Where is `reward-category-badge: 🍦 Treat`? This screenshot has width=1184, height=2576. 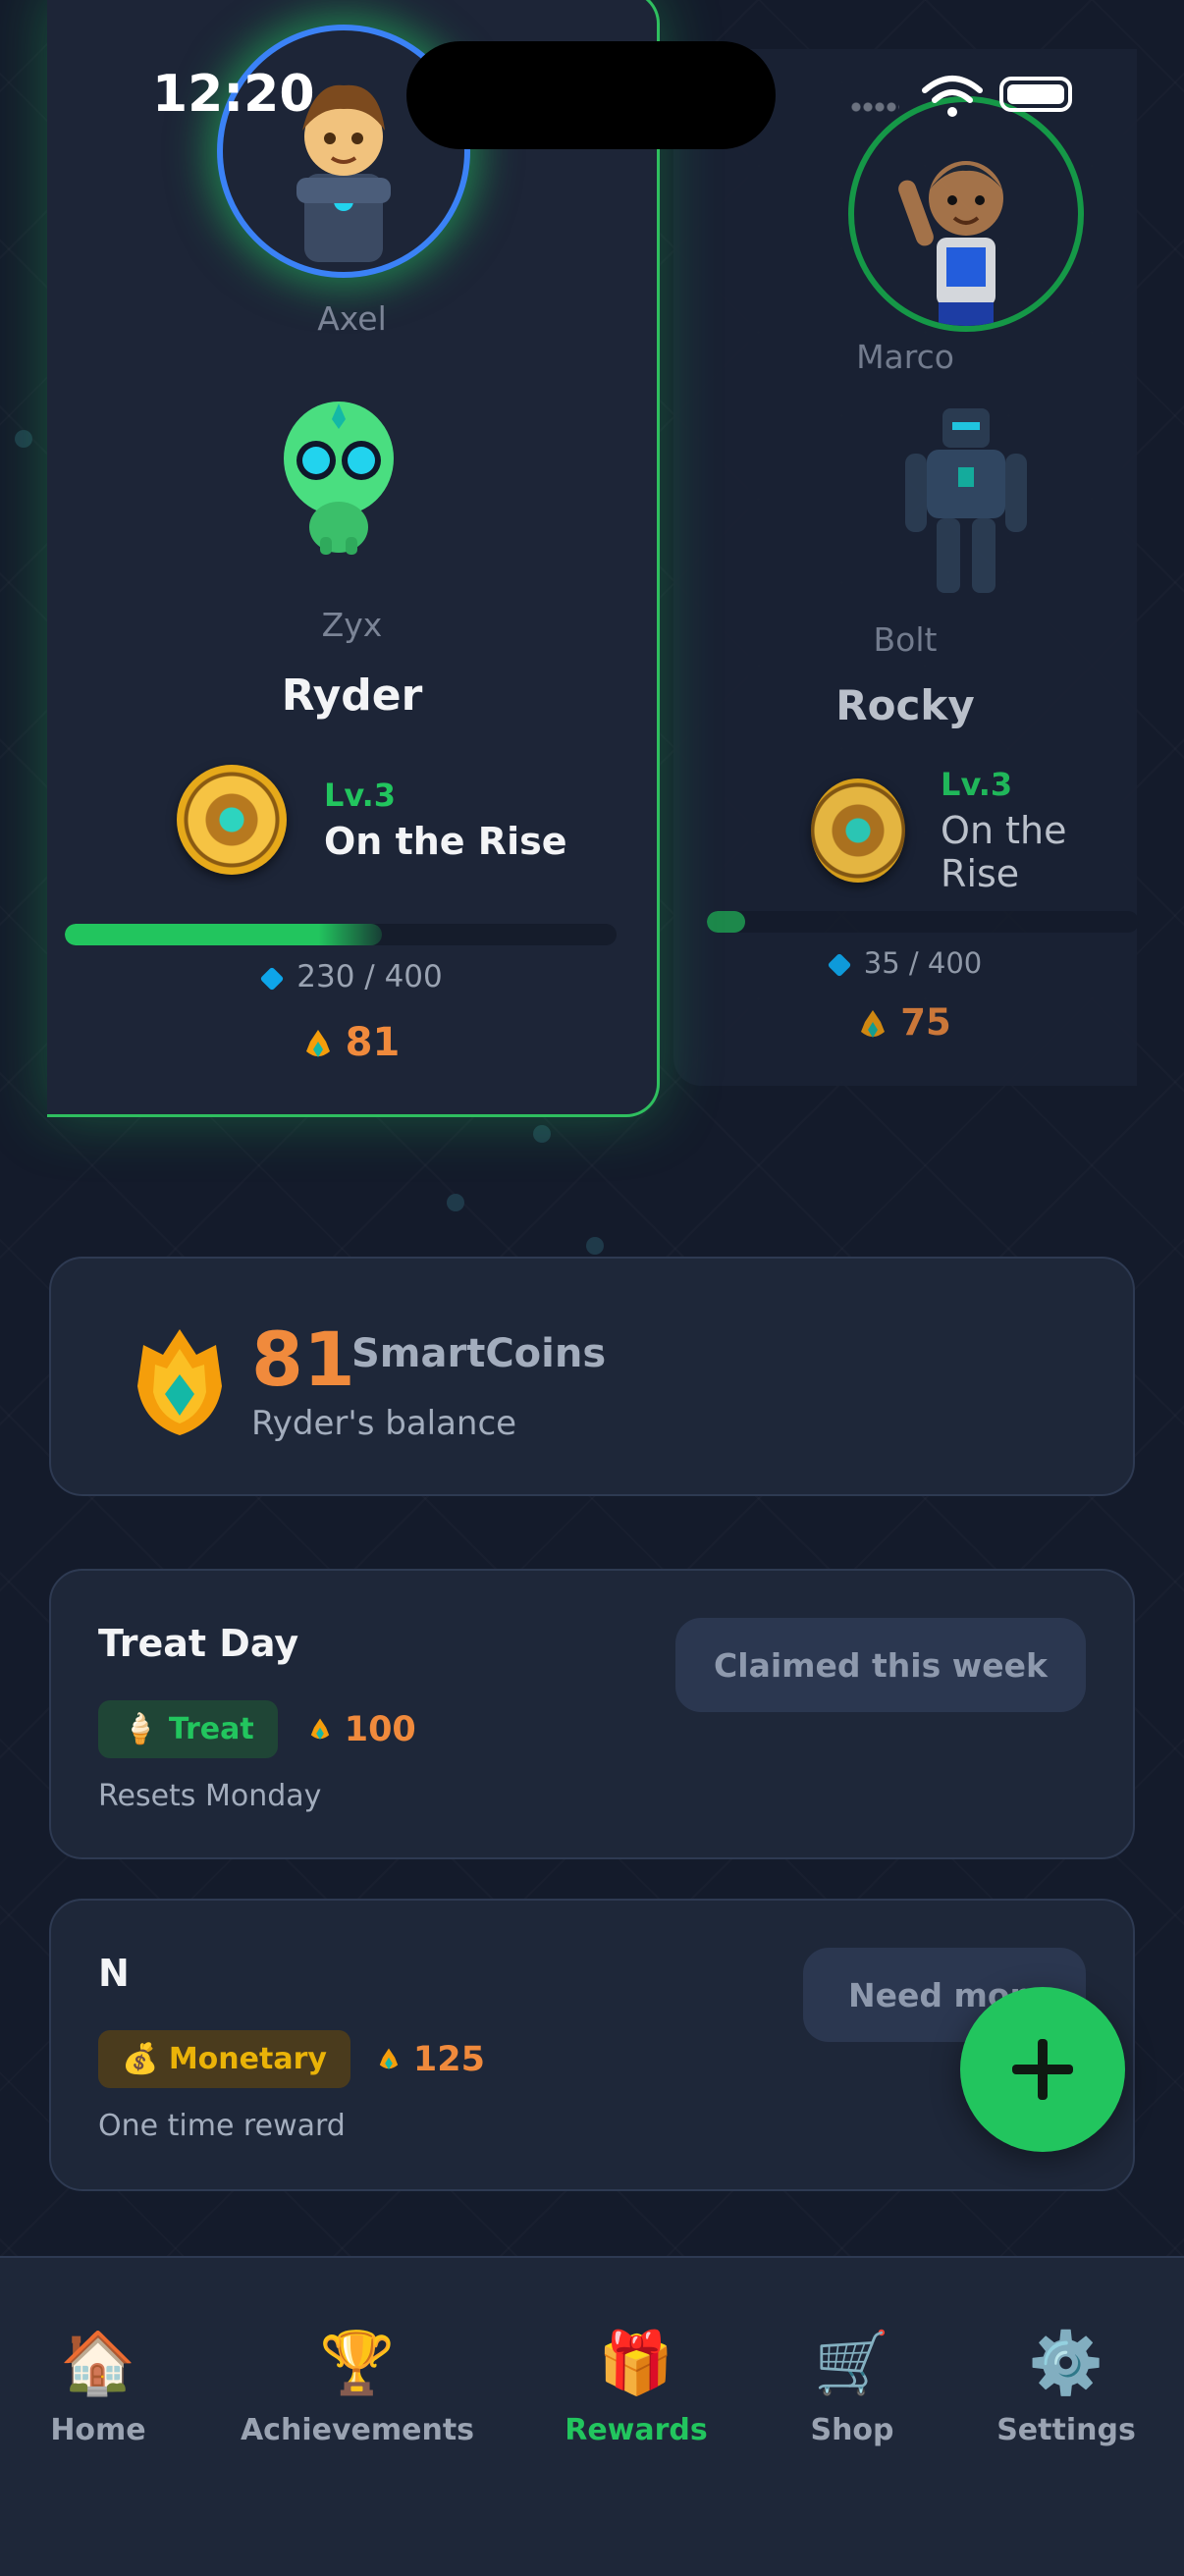
reward-category-badge: 🍦 Treat is located at coordinates (188, 1729).